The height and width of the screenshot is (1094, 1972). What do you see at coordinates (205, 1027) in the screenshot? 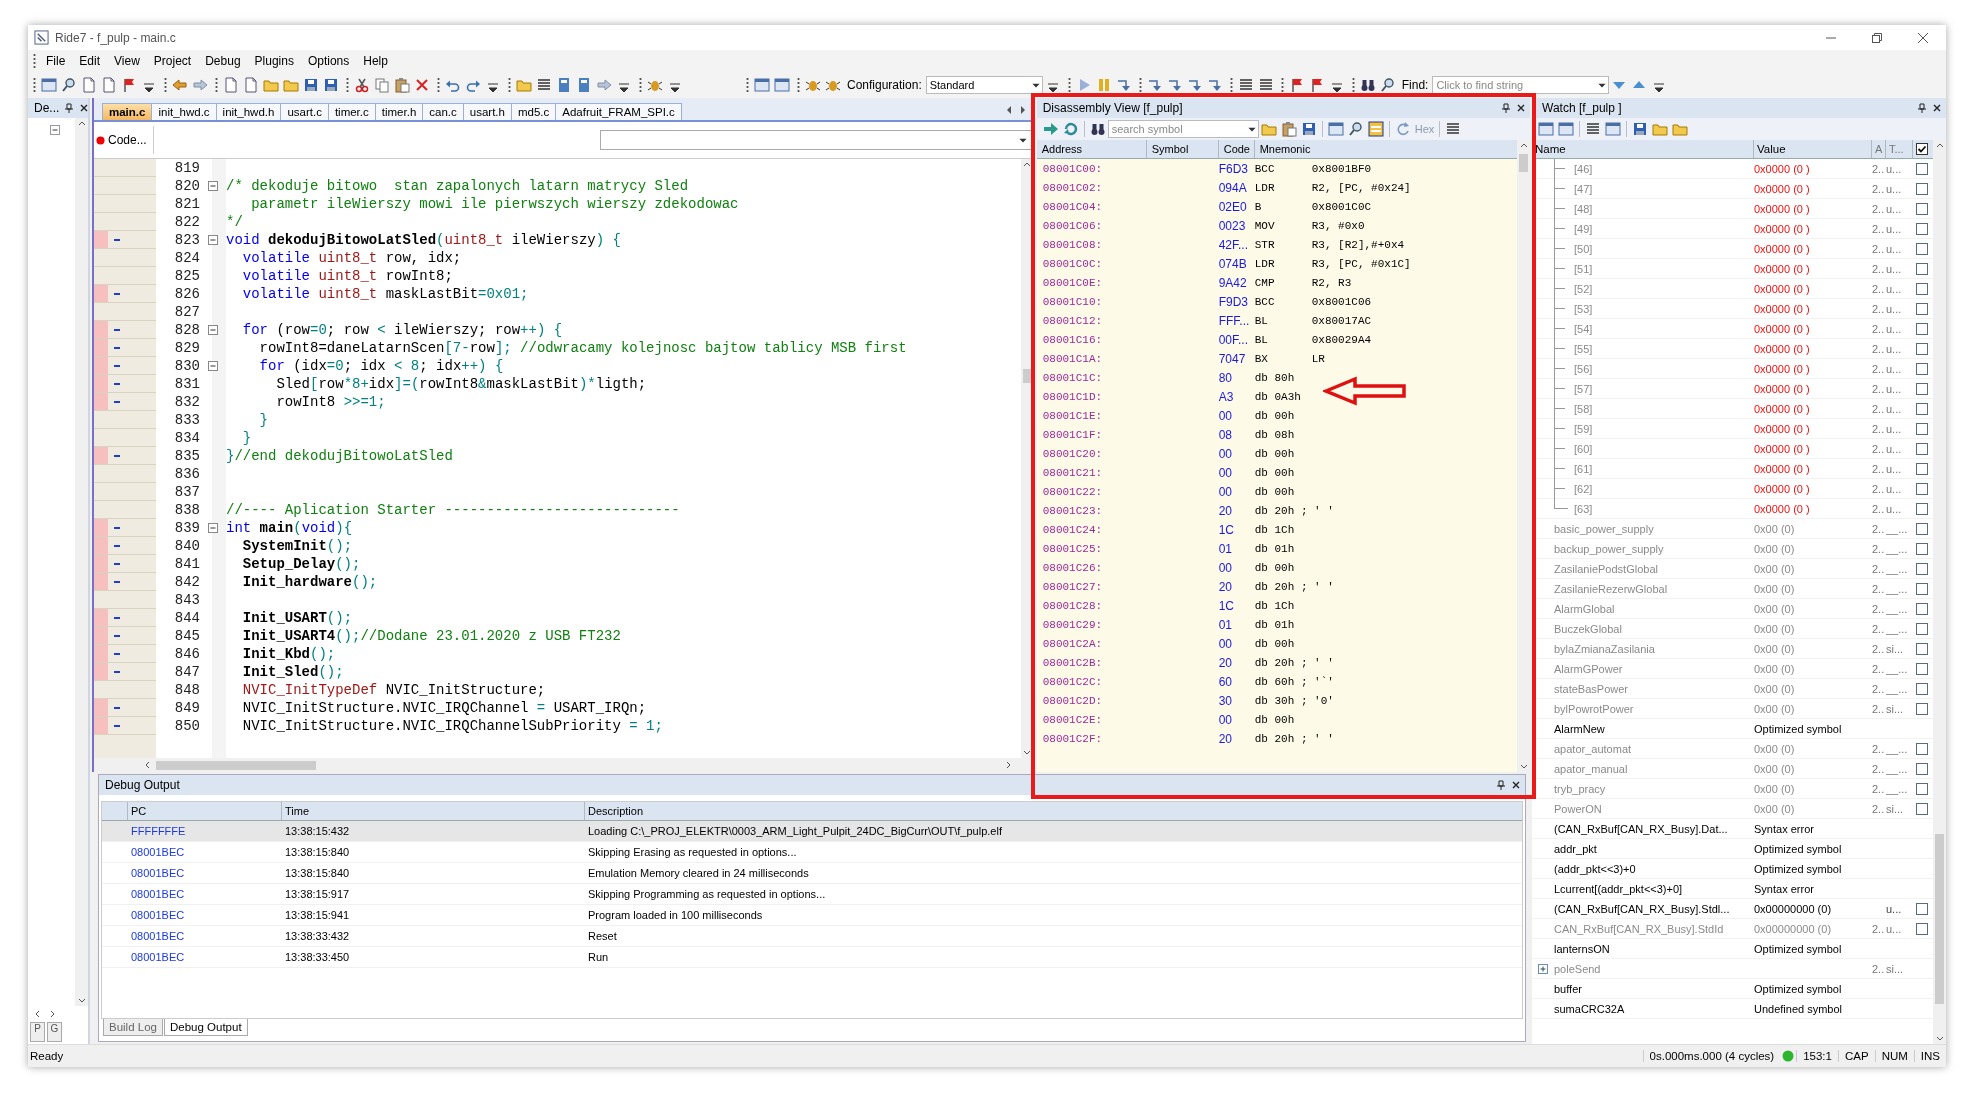
I see `output-tab: Debug Output` at bounding box center [205, 1027].